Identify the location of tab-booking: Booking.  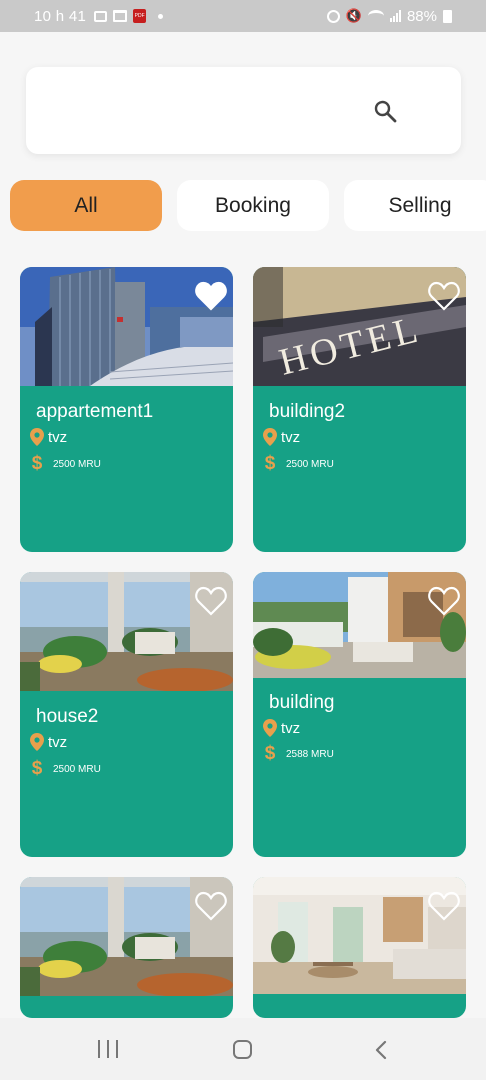
(253, 205).